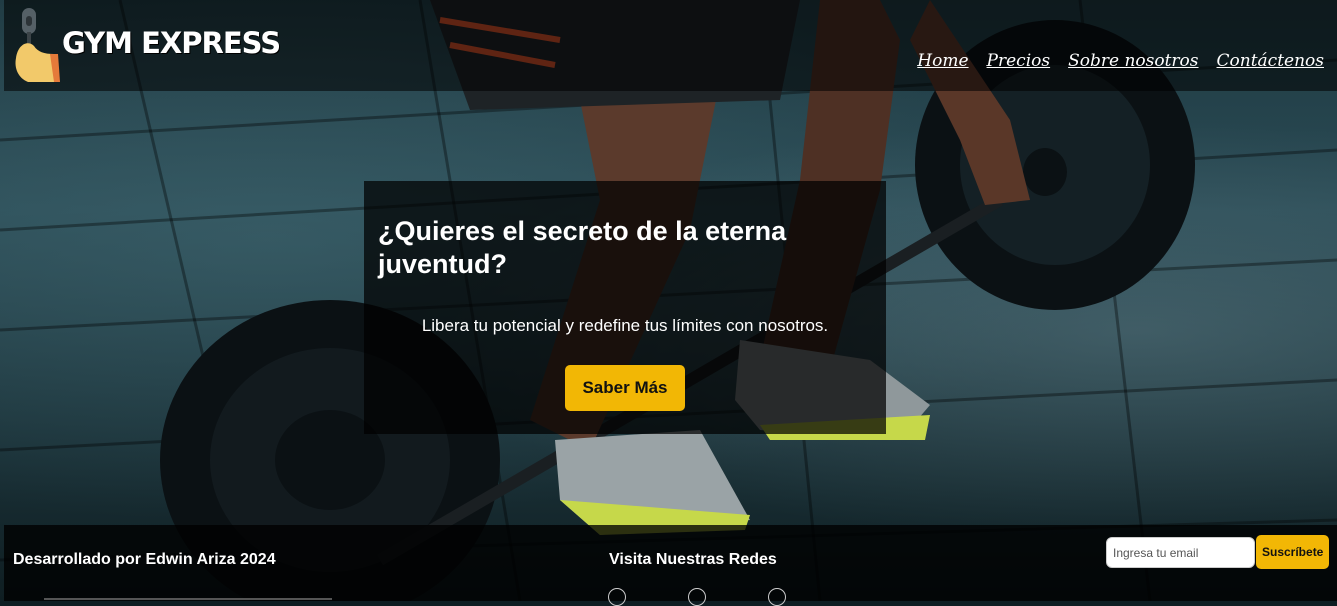  I want to click on nav-sobre-nosotros-link: Sobre nosotros, so click(1133, 61).